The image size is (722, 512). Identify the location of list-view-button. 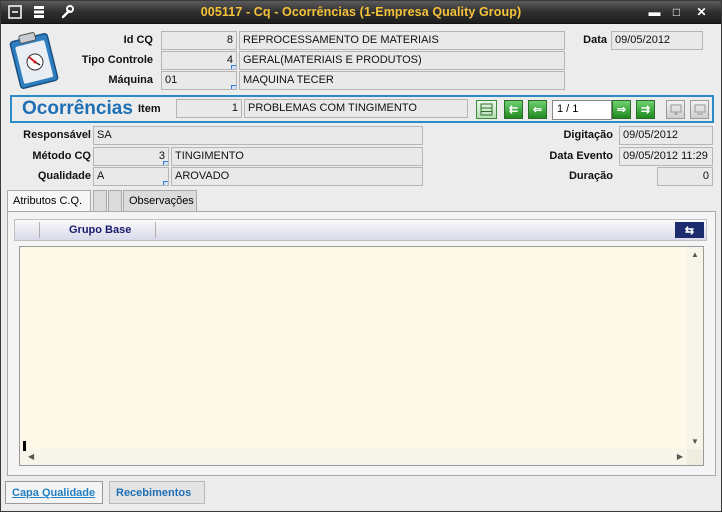
(486, 109).